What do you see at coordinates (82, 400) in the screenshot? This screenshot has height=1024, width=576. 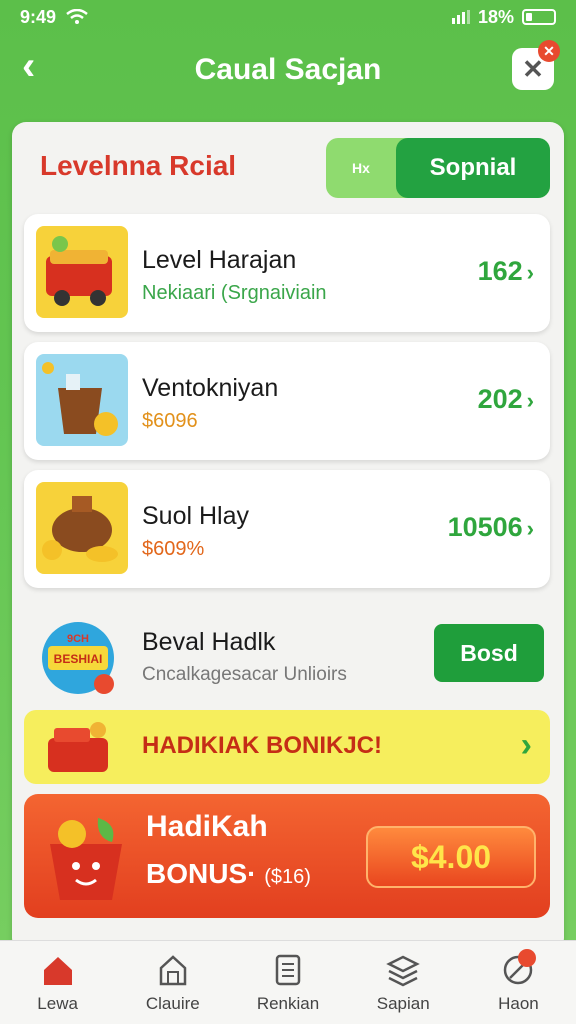 I see `drink-cup-icon` at bounding box center [82, 400].